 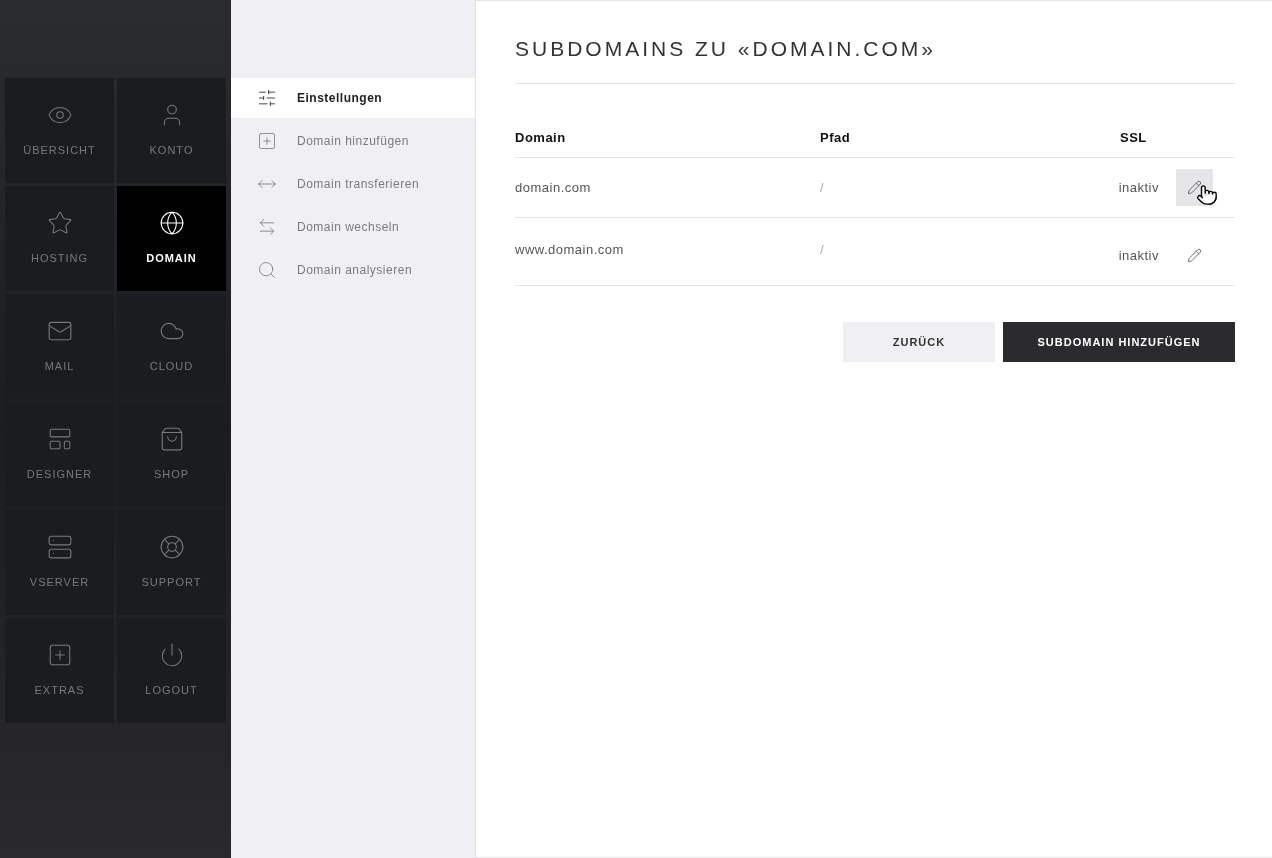 What do you see at coordinates (59, 130) in the screenshot?
I see `nav-tile: ÜBERSICHT` at bounding box center [59, 130].